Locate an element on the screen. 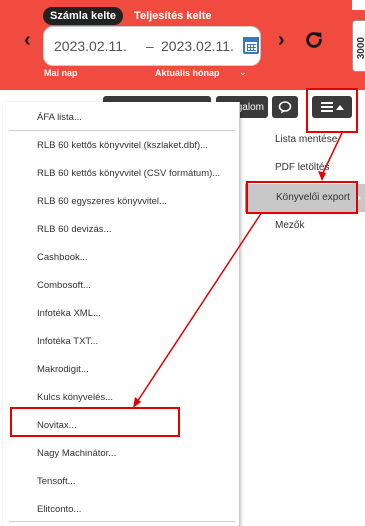 The image size is (365, 526). chat-icon is located at coordinates (285, 106).